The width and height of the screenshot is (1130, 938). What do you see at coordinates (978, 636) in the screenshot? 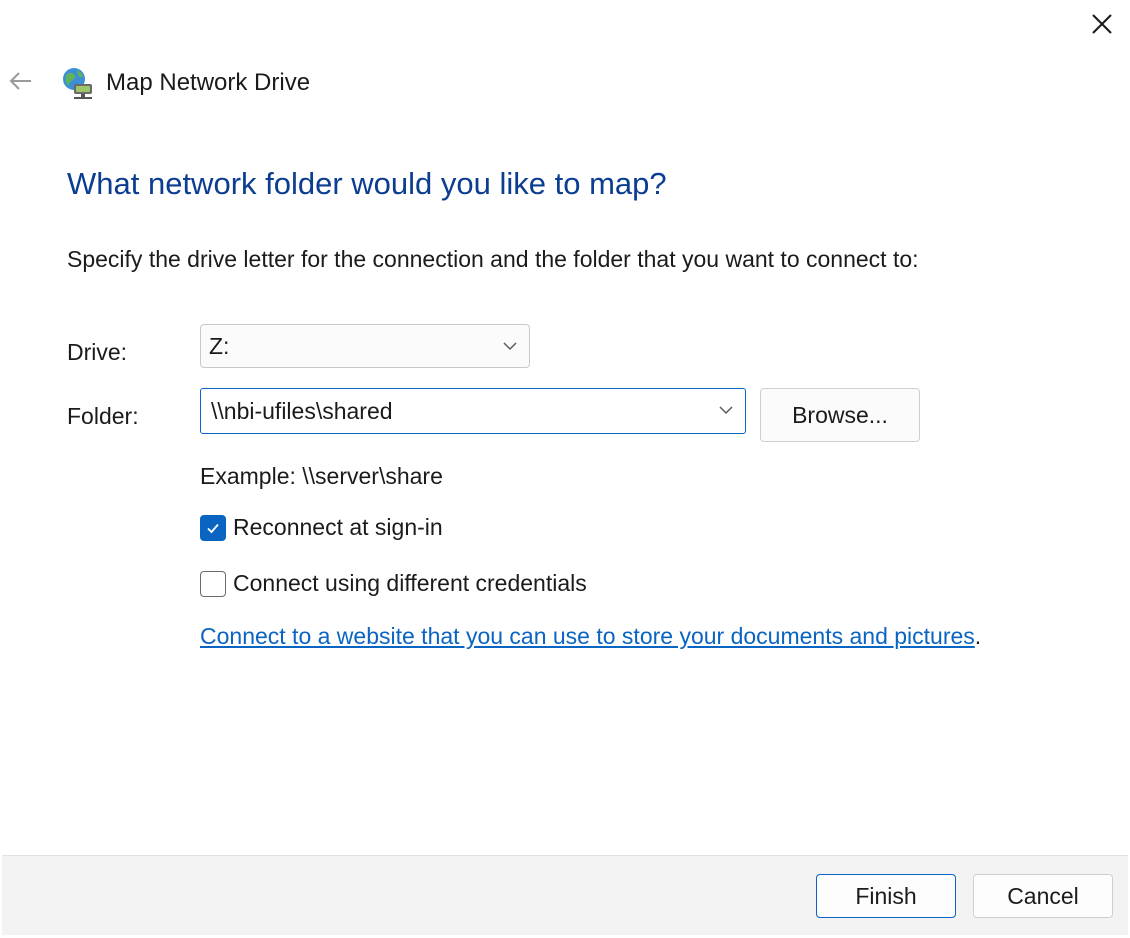
I see `link-suffix: .` at bounding box center [978, 636].